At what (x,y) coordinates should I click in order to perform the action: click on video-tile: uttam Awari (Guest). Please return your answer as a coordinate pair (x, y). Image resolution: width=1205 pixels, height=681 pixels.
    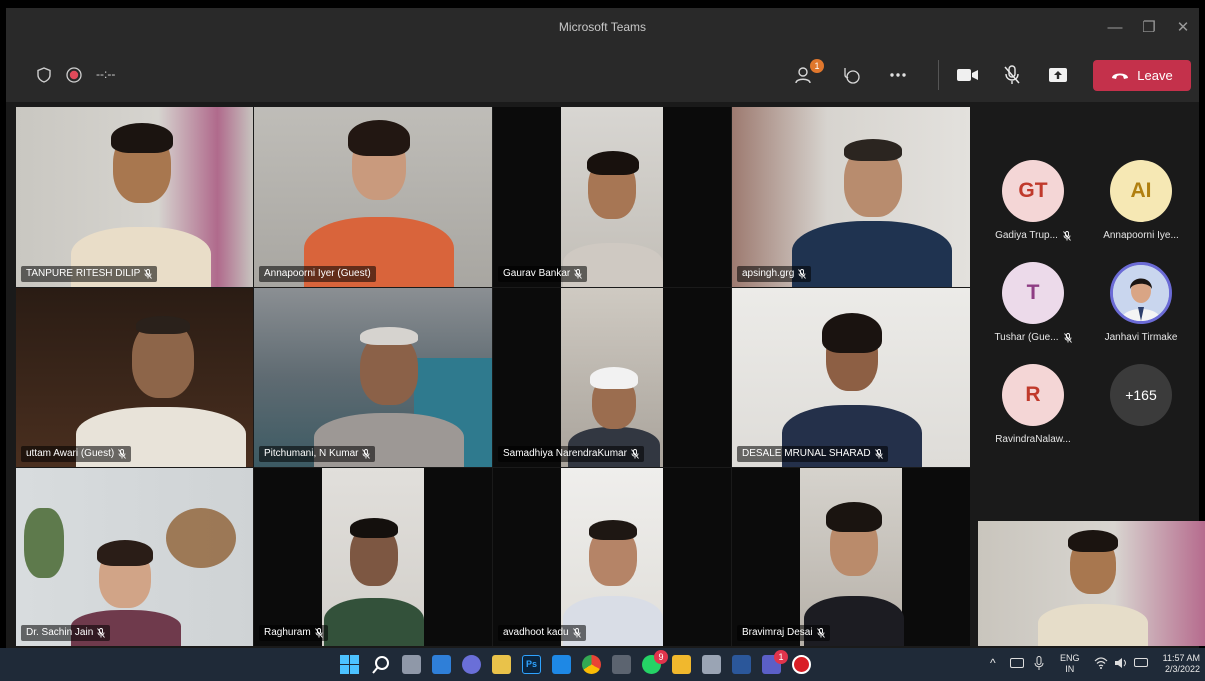
    Looking at the image, I should click on (134, 377).